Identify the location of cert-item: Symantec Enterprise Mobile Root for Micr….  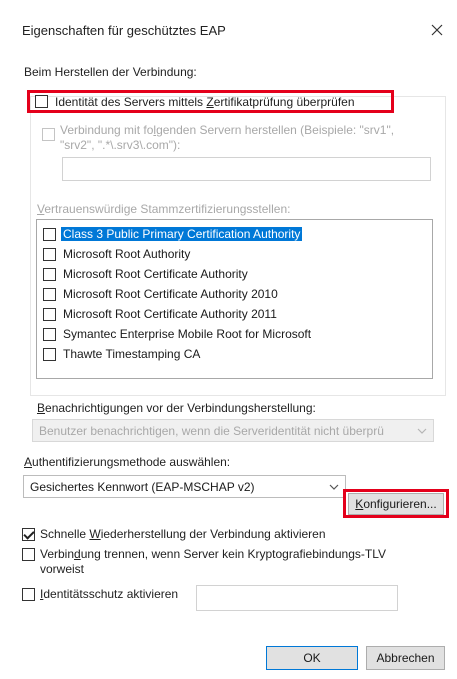
(234, 334).